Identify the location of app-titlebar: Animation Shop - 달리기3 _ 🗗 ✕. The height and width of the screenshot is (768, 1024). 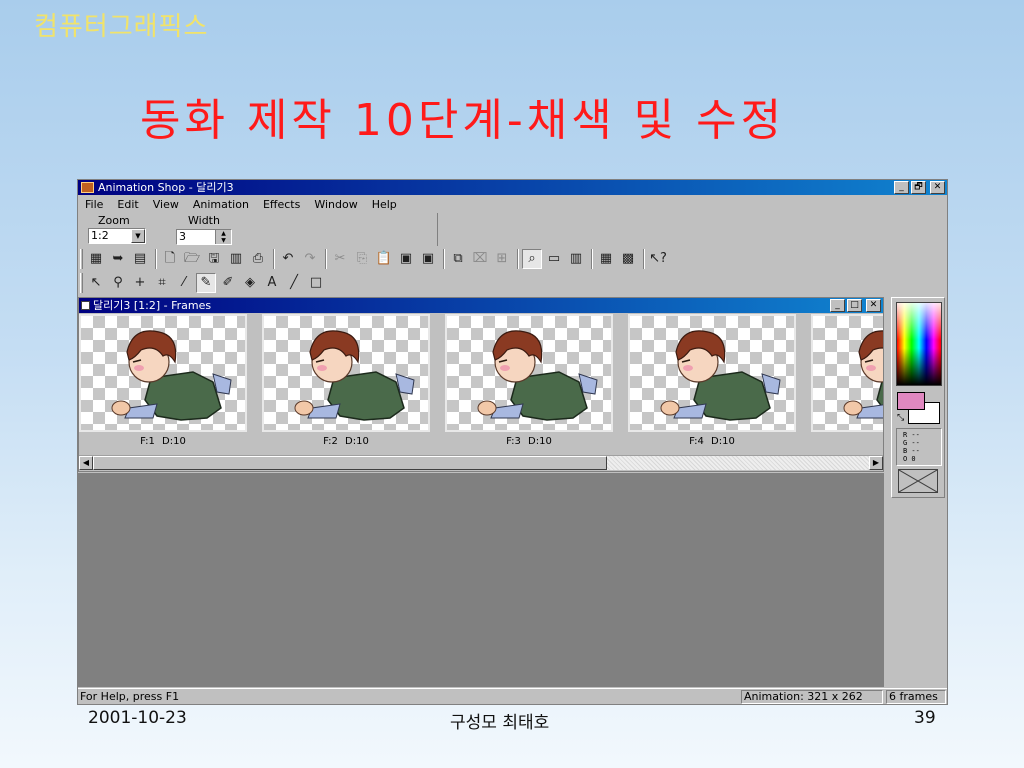
(512, 187).